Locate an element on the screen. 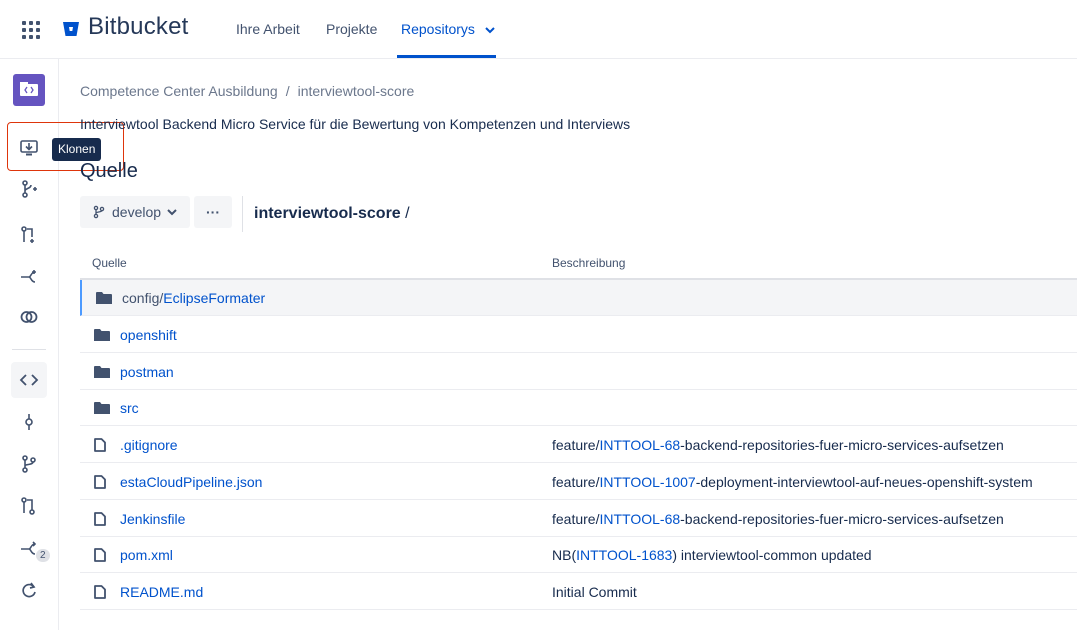 The image size is (1077, 630). file-row: config/EclipseFormater is located at coordinates (578, 298).